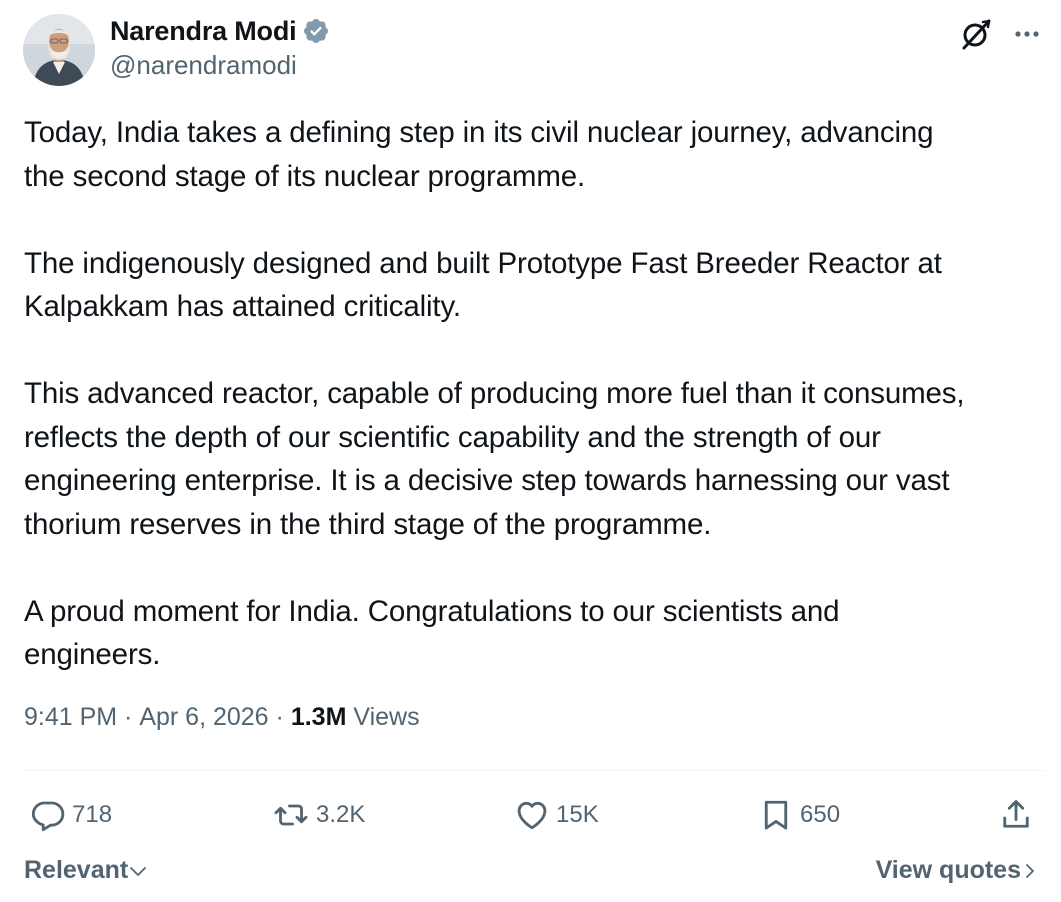 The width and height of the screenshot is (1061, 902). I want to click on view-quotes-label: View quotes, so click(948, 870).